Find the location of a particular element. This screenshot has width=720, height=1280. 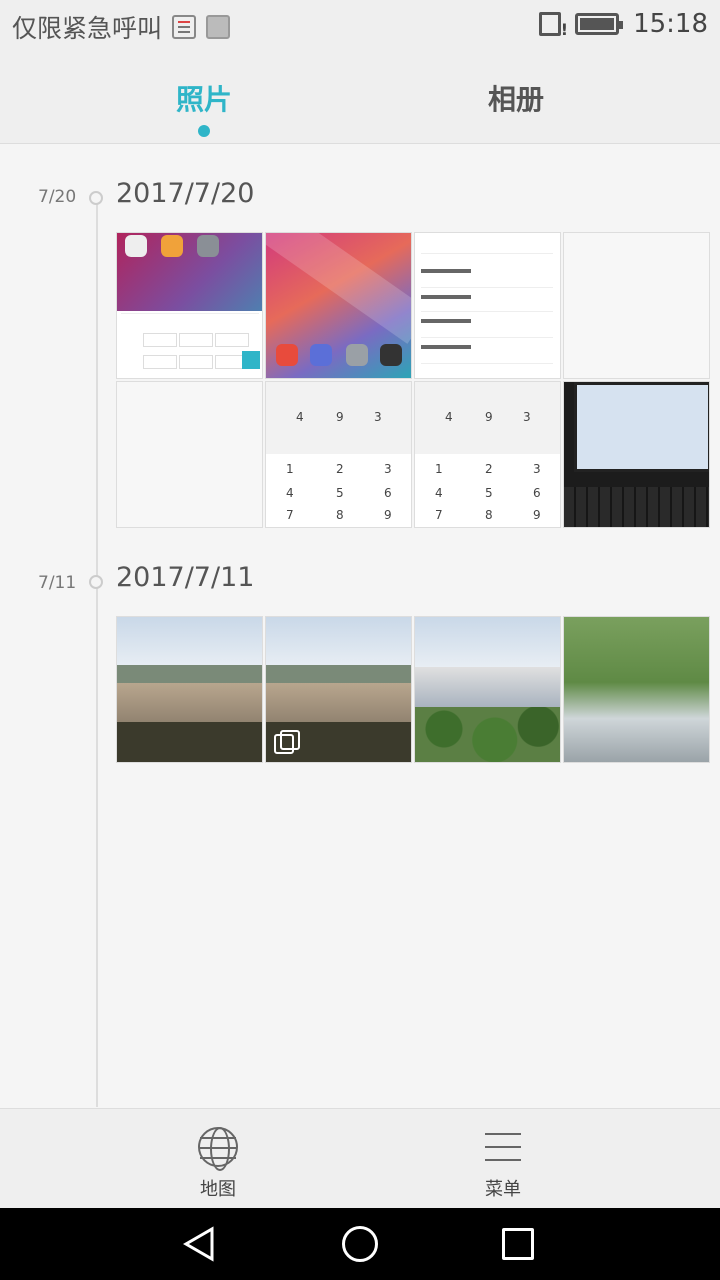

map-label: 地图 is located at coordinates (218, 1189).